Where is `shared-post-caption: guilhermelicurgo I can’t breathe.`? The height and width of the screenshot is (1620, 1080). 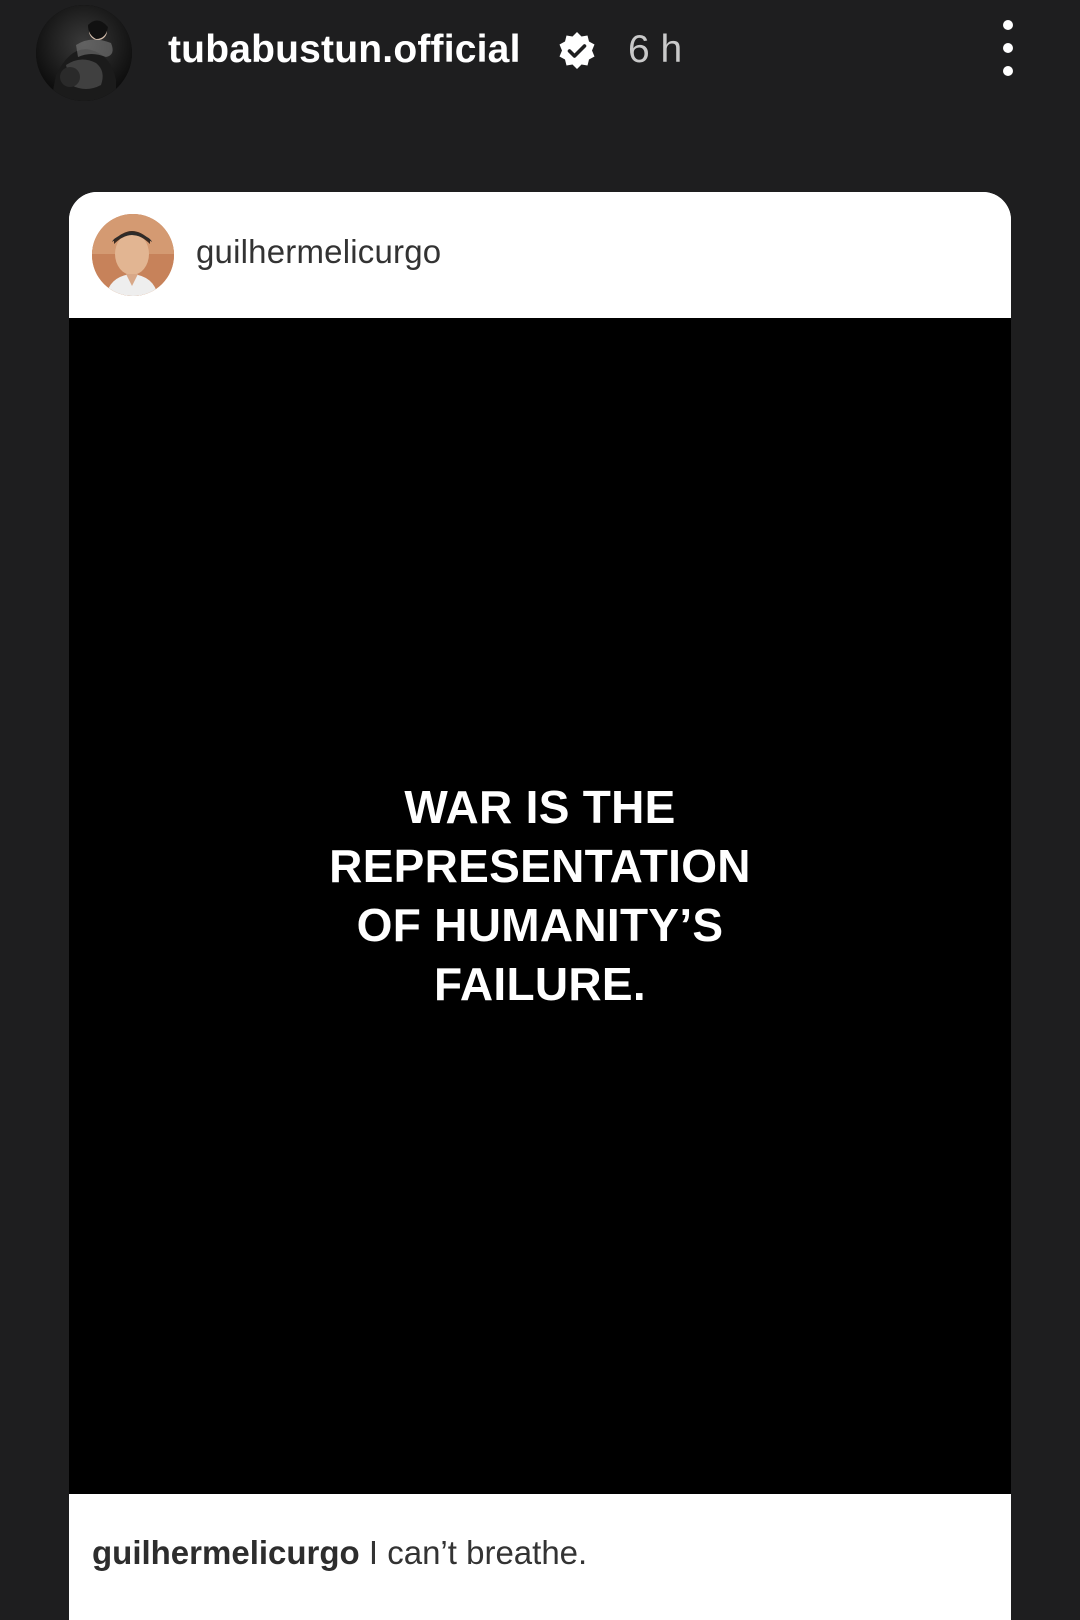
shared-post-caption: guilhermelicurgo I can’t breathe. is located at coordinates (540, 1557).